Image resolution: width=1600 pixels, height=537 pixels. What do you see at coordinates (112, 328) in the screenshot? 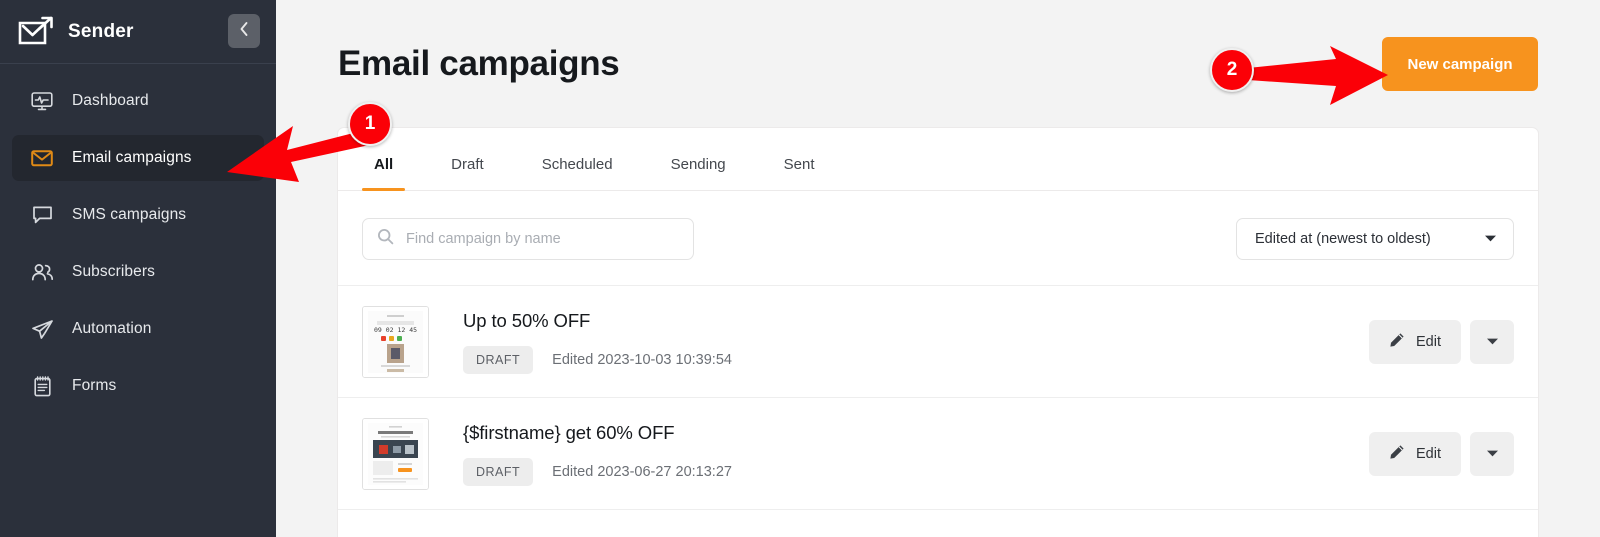
I see `sidebar-item-label: Automation` at bounding box center [112, 328].